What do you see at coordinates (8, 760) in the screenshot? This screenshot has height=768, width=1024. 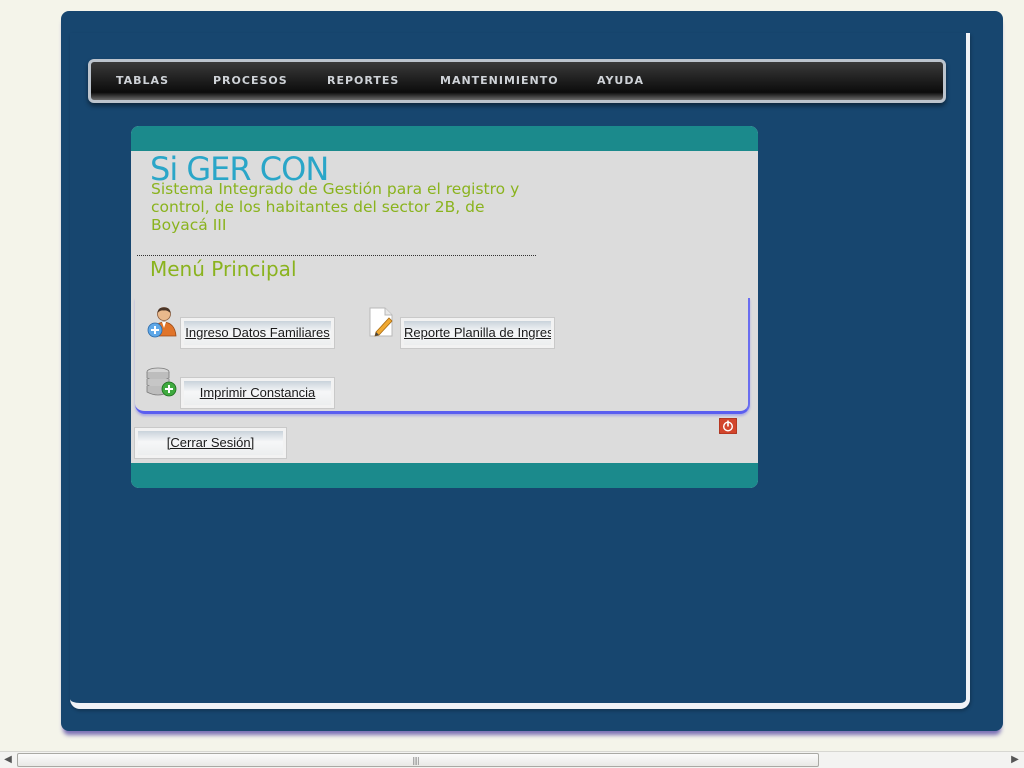 I see `scroll-left-arrow-icon: ◀` at bounding box center [8, 760].